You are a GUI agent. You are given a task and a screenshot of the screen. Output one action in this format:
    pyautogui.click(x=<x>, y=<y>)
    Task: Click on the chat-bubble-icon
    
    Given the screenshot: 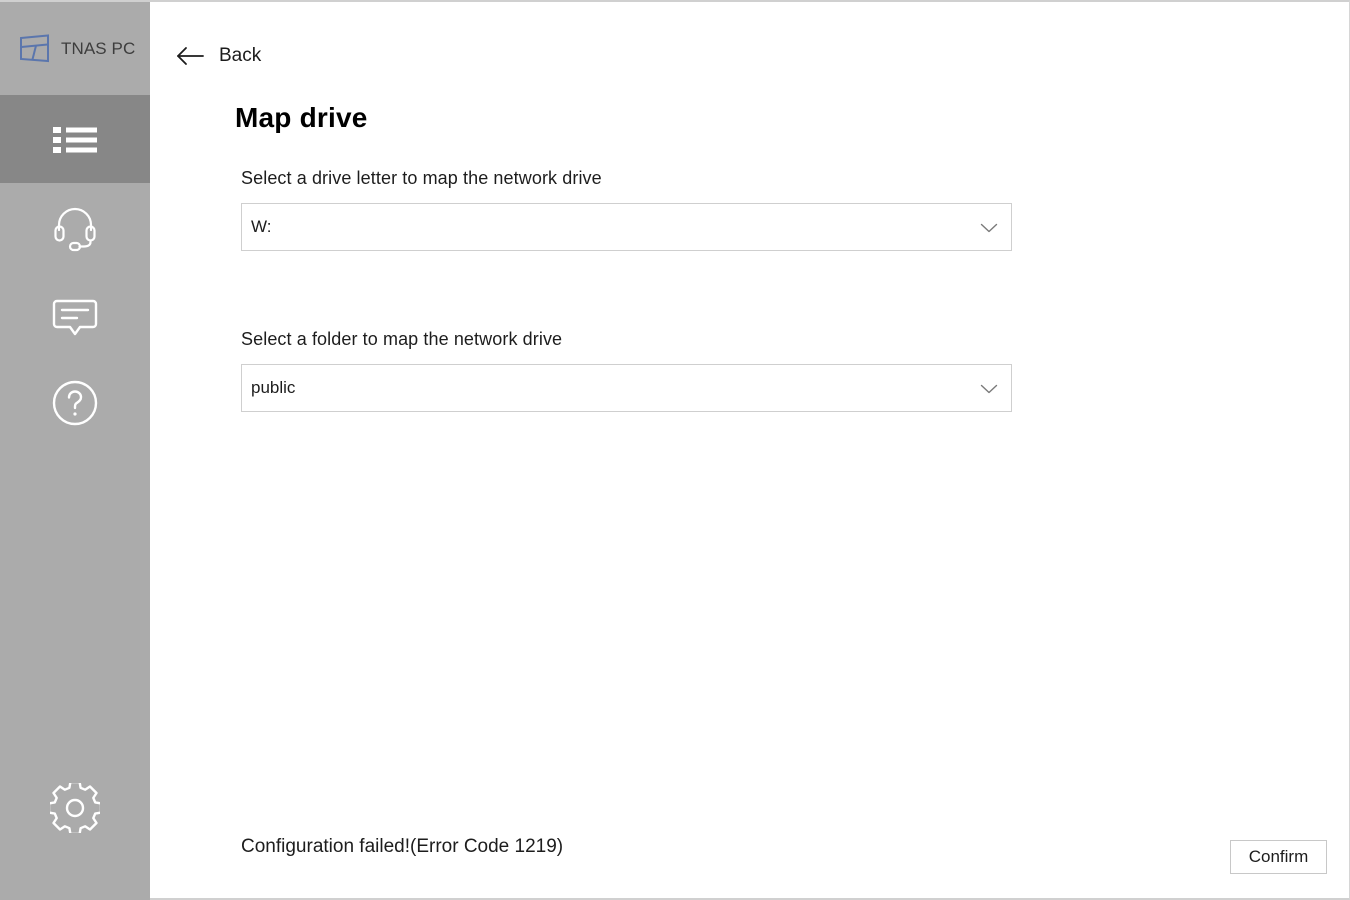 What is the action you would take?
    pyautogui.click(x=75, y=315)
    